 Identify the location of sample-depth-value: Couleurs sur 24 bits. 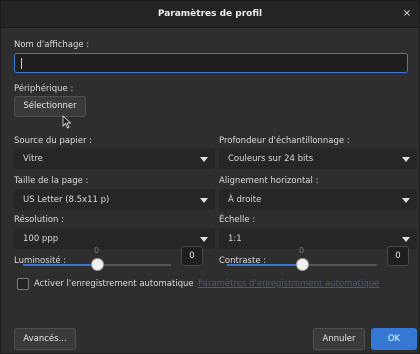
(271, 159).